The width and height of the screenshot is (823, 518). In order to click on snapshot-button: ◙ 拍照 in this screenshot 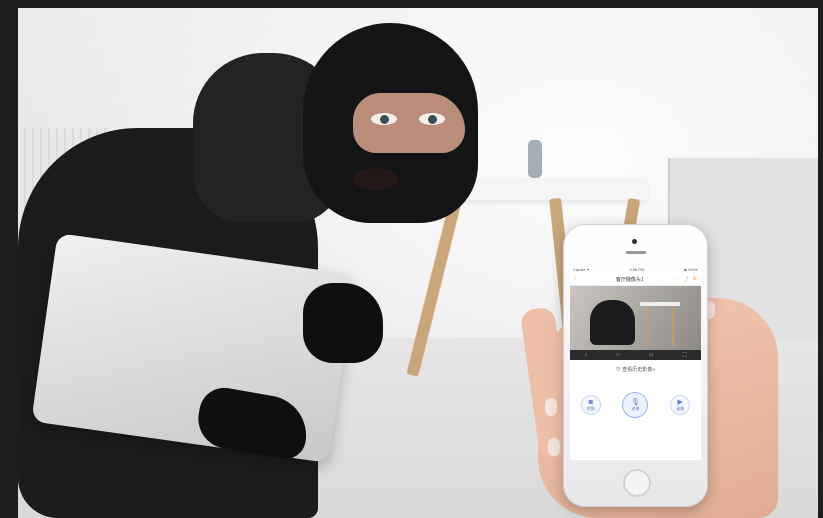, I will do `click(590, 405)`.